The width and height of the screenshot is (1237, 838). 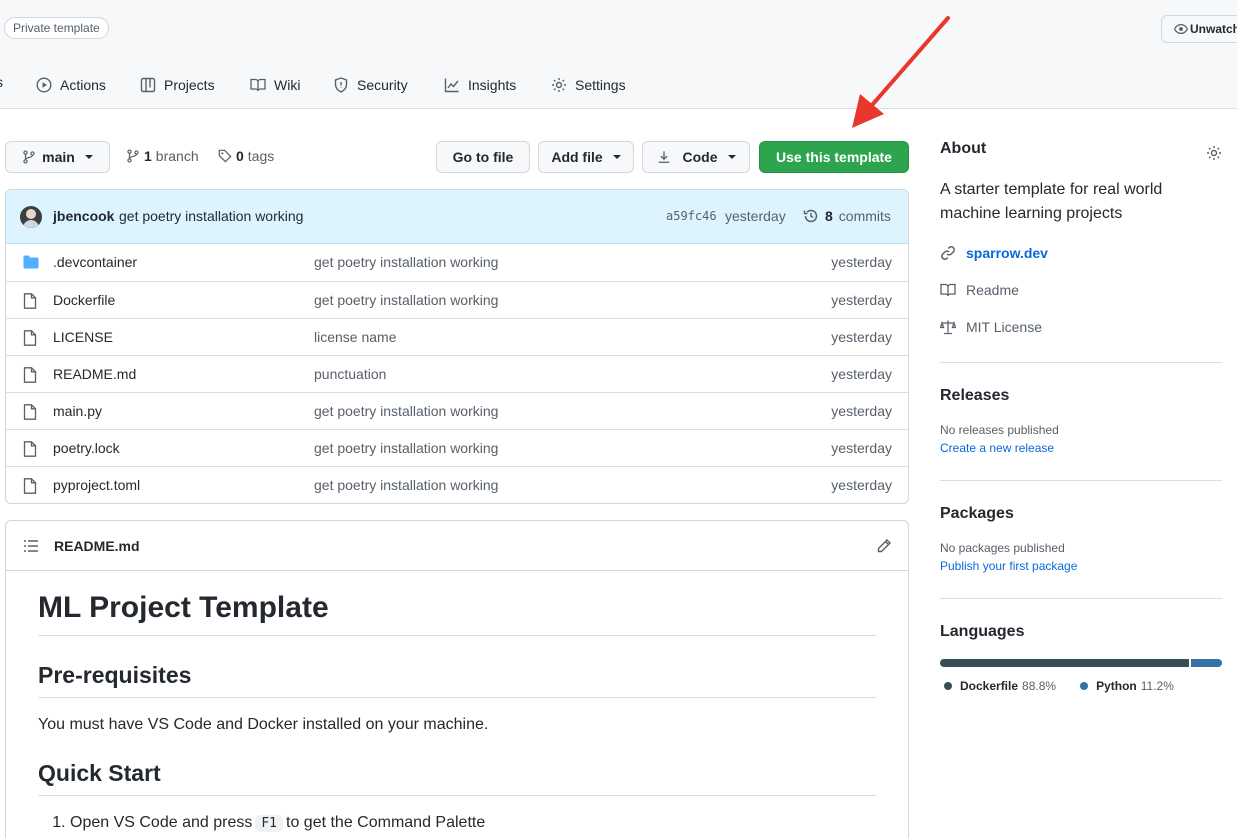 I want to click on language-item-dockerfile: Dockerfile 88.8%, so click(x=1000, y=686).